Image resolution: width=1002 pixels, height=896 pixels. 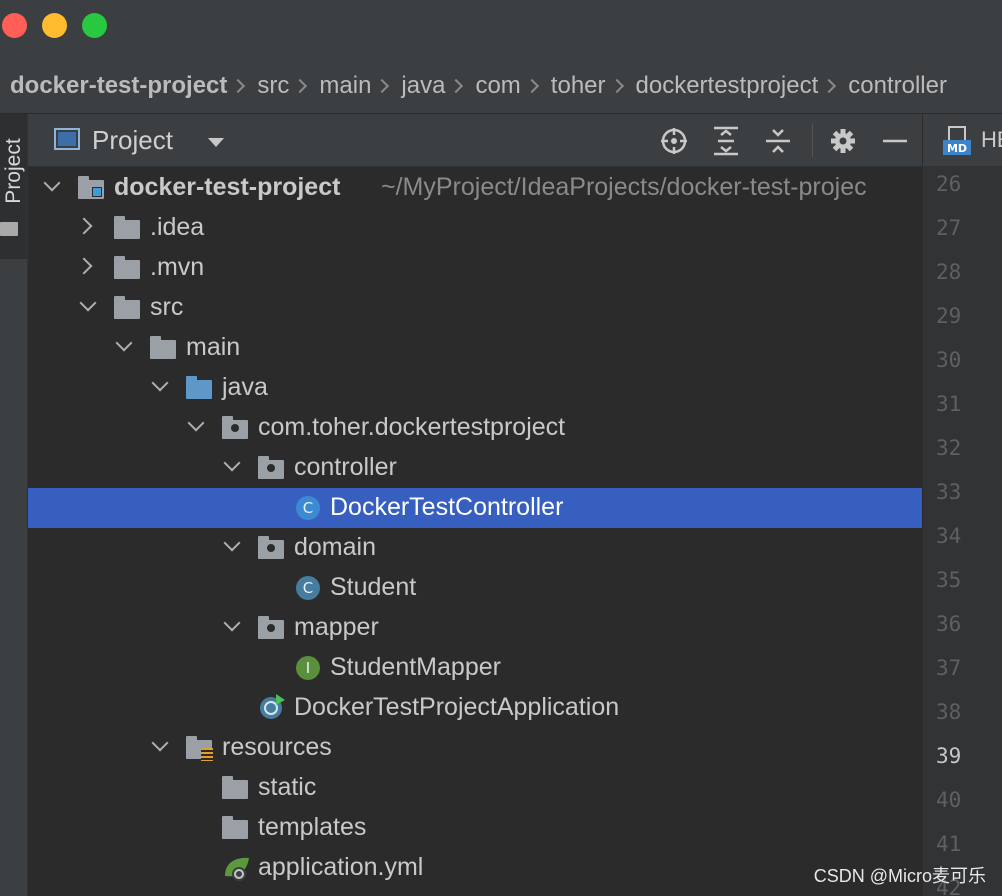 I want to click on tree-item-label: templates, so click(x=312, y=827).